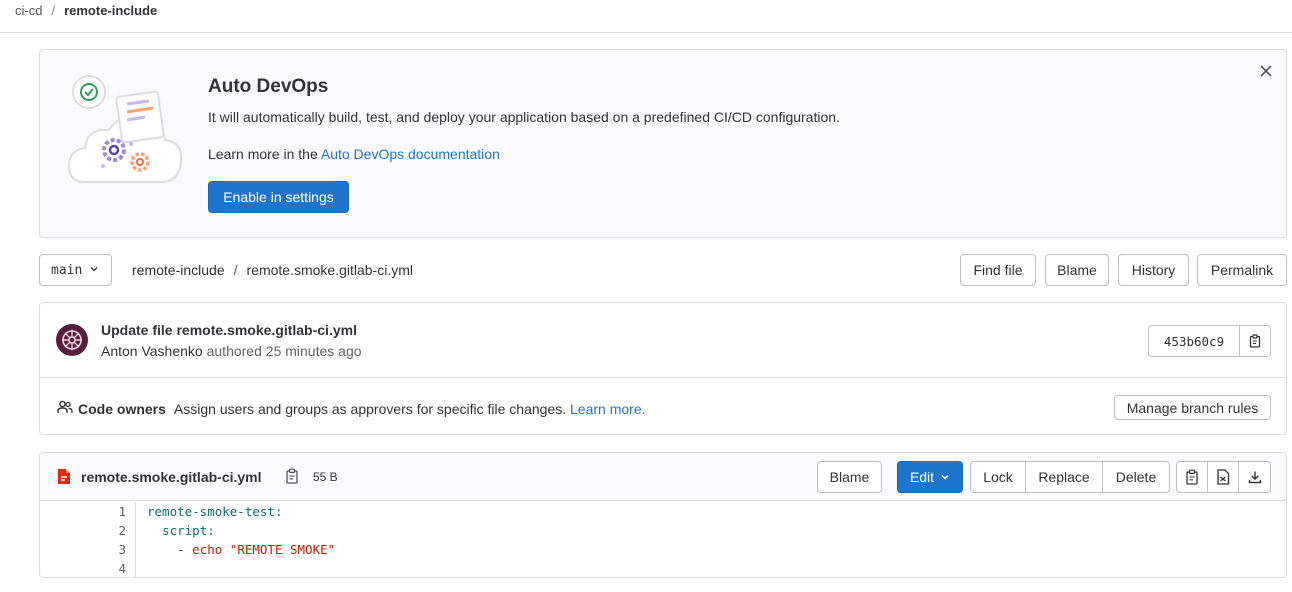 Image resolution: width=1292 pixels, height=592 pixels. Describe the element at coordinates (1255, 341) in the screenshot. I see `copy-sha-icon` at that location.